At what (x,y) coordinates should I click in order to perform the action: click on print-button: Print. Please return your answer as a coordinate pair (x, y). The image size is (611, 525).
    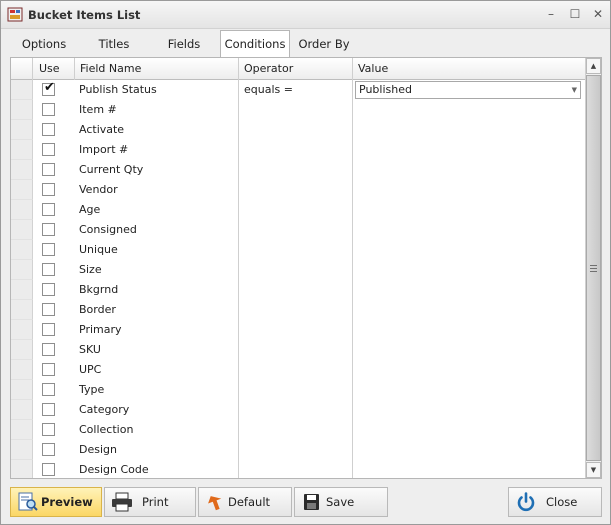
    Looking at the image, I should click on (150, 502).